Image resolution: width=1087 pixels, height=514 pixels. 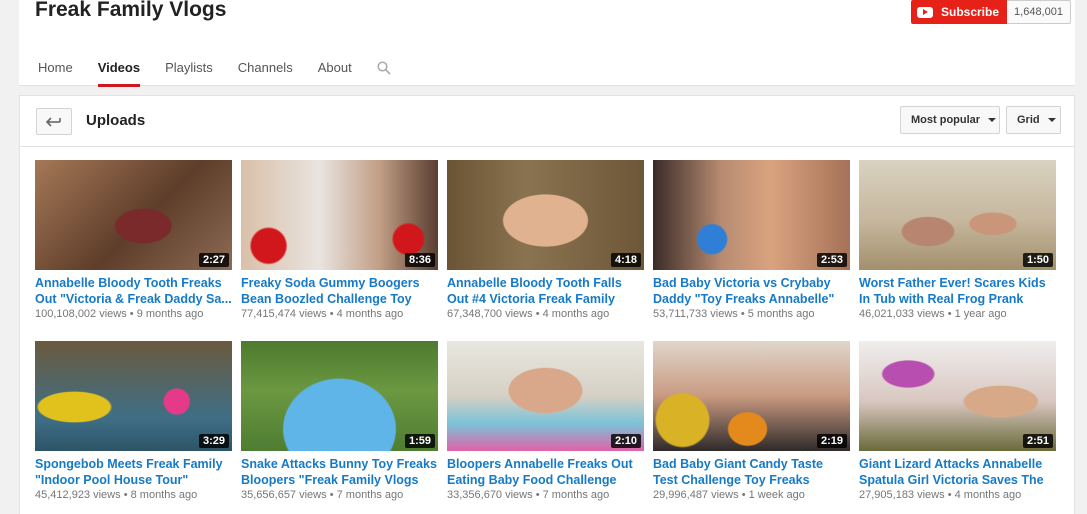 I want to click on video-thumbnail: 1:50, so click(x=957, y=215).